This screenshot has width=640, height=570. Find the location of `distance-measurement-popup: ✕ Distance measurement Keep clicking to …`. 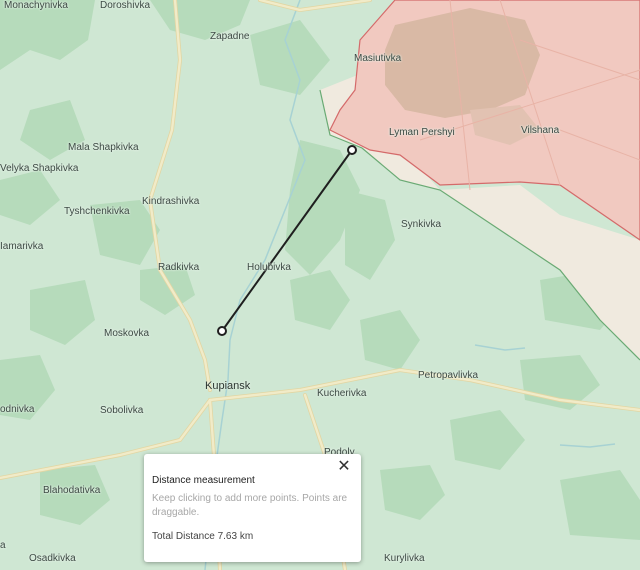

distance-measurement-popup: ✕ Distance measurement Keep clicking to … is located at coordinates (252, 508).